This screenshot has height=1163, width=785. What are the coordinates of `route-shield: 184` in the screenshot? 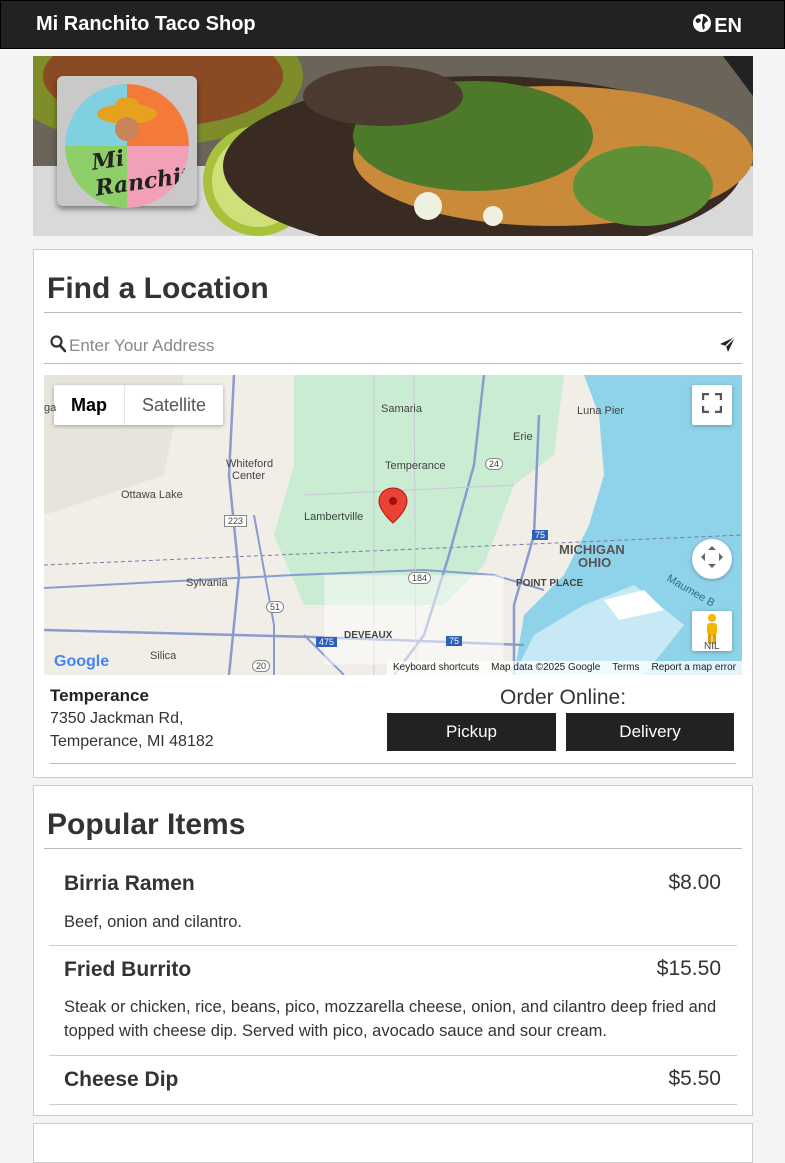 It's located at (420, 578).